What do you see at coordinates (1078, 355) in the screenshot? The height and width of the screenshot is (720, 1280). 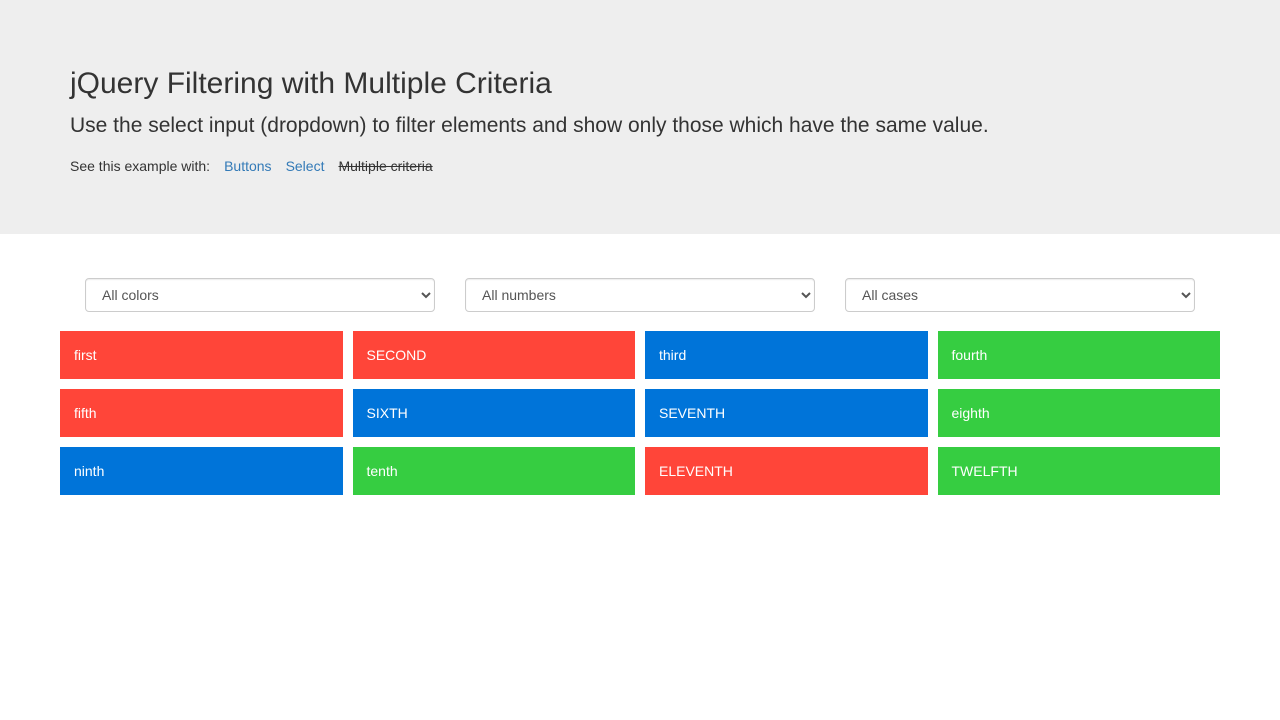 I see `item-box-fourth: fourth` at bounding box center [1078, 355].